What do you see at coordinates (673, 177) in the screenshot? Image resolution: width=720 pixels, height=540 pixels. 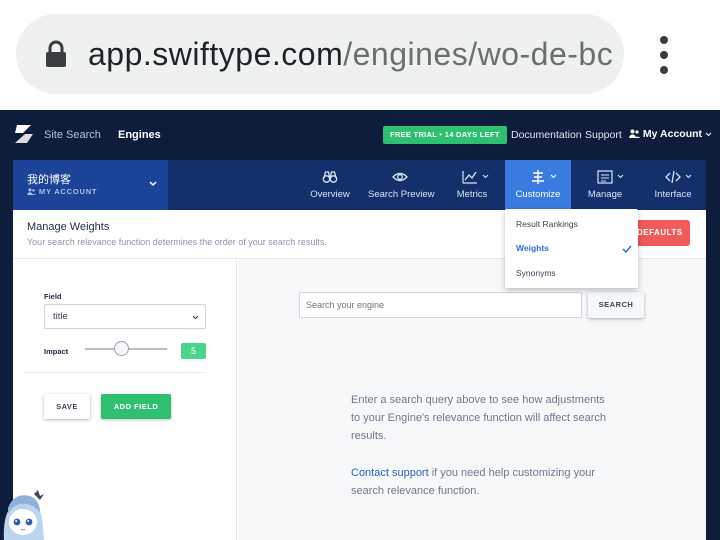 I see `code-icon` at bounding box center [673, 177].